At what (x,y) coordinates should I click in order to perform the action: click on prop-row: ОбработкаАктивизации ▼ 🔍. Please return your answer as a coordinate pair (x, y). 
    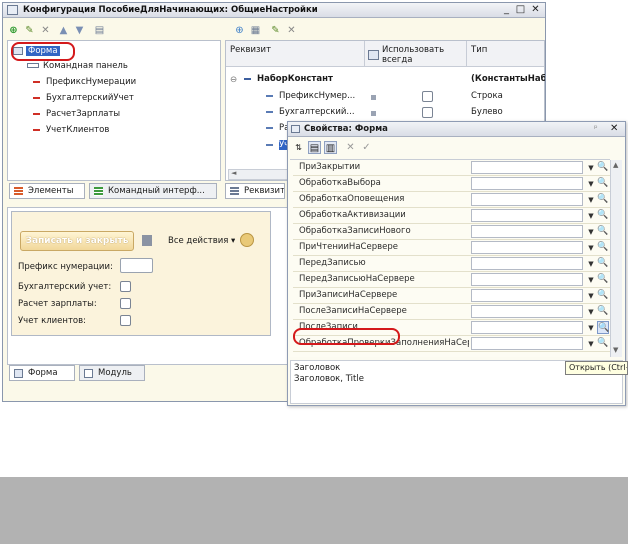
    Looking at the image, I should click on (451, 216).